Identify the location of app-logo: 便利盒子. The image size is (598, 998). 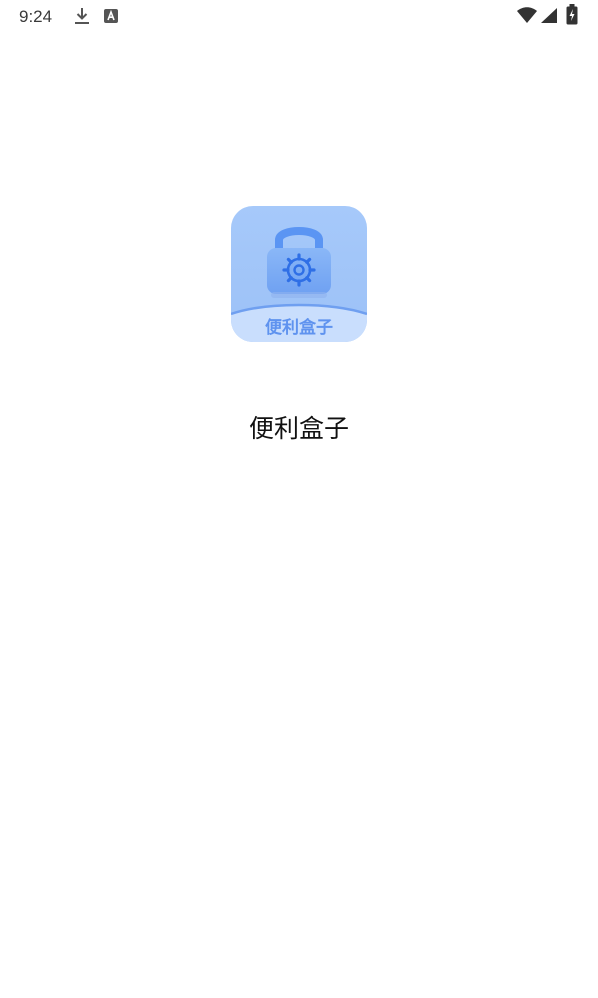
(299, 274).